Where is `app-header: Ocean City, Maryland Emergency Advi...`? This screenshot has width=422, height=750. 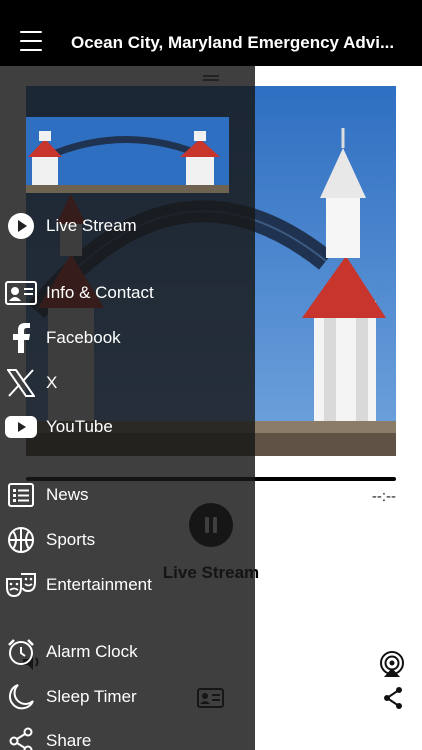 app-header: Ocean City, Maryland Emergency Advi... is located at coordinates (211, 33).